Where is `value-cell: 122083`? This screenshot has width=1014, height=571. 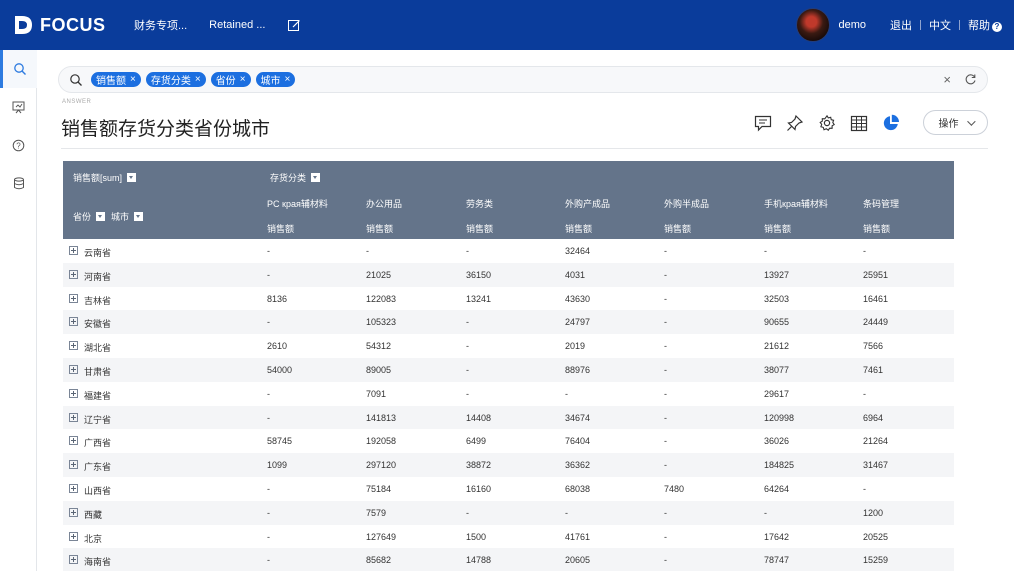
value-cell: 122083 is located at coordinates (381, 298).